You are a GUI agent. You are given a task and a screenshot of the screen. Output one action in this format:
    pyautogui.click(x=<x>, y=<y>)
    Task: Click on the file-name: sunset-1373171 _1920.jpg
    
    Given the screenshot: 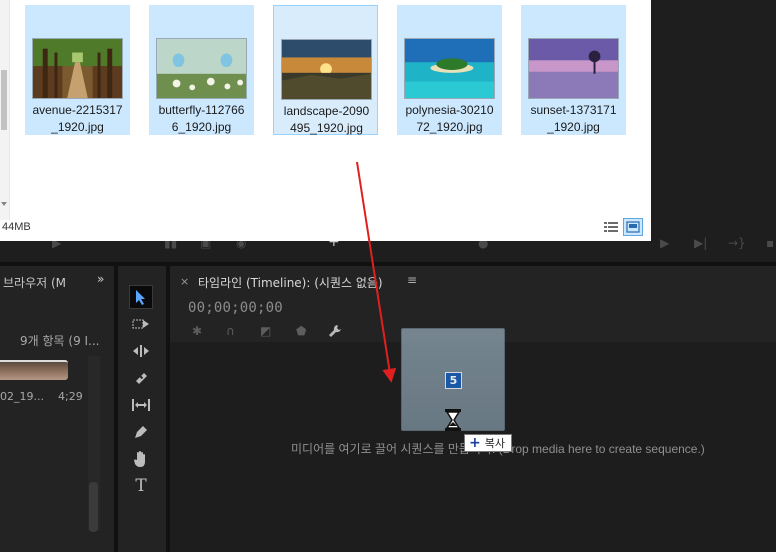 What is the action you would take?
    pyautogui.click(x=573, y=118)
    